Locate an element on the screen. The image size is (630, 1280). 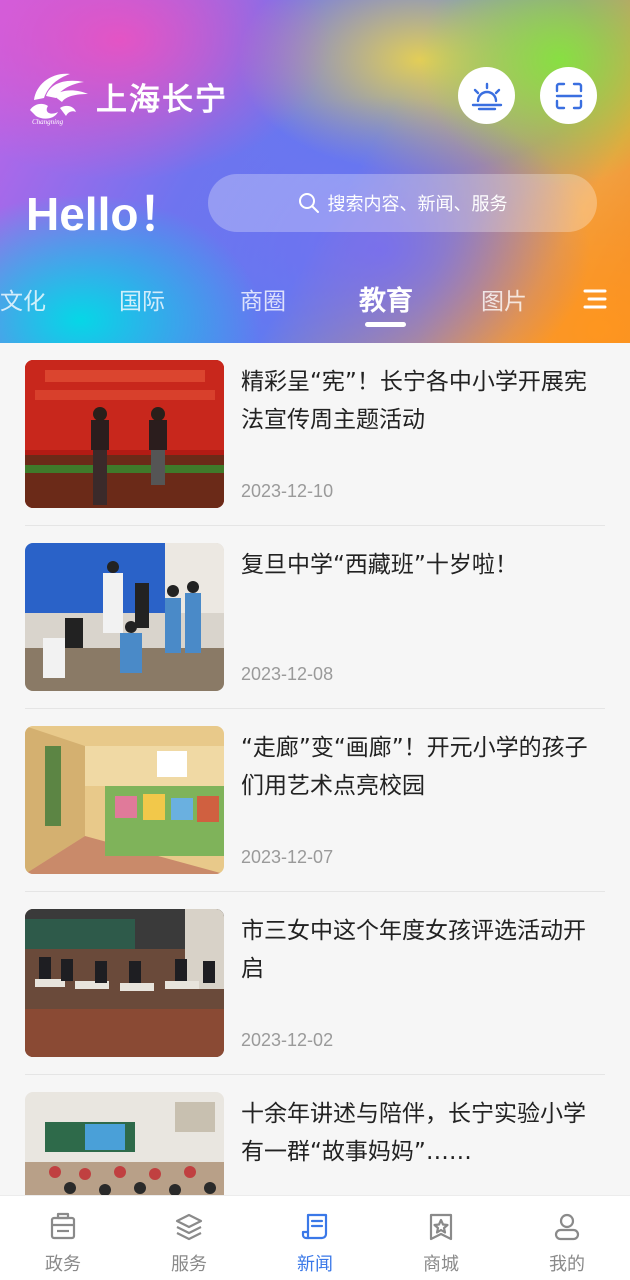
performance-photo-image is located at coordinates (124, 617).